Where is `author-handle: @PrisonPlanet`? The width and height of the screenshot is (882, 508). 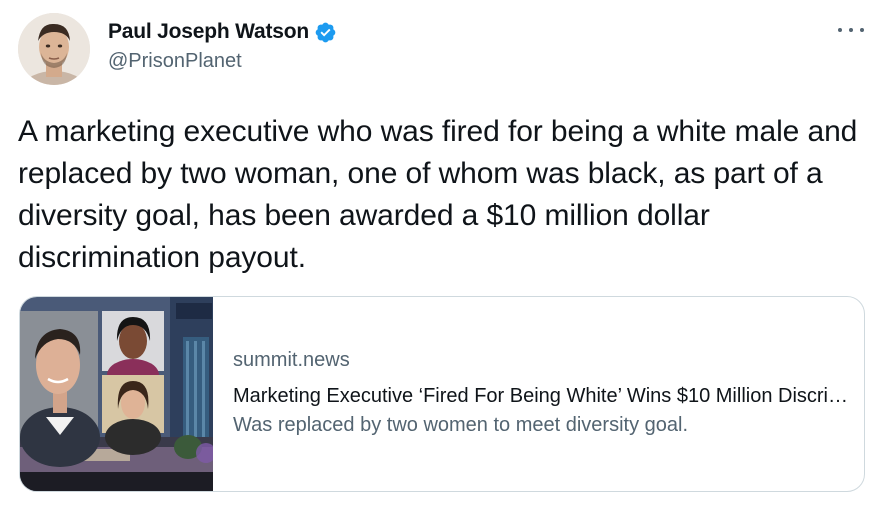 author-handle: @PrisonPlanet is located at coordinates (222, 61).